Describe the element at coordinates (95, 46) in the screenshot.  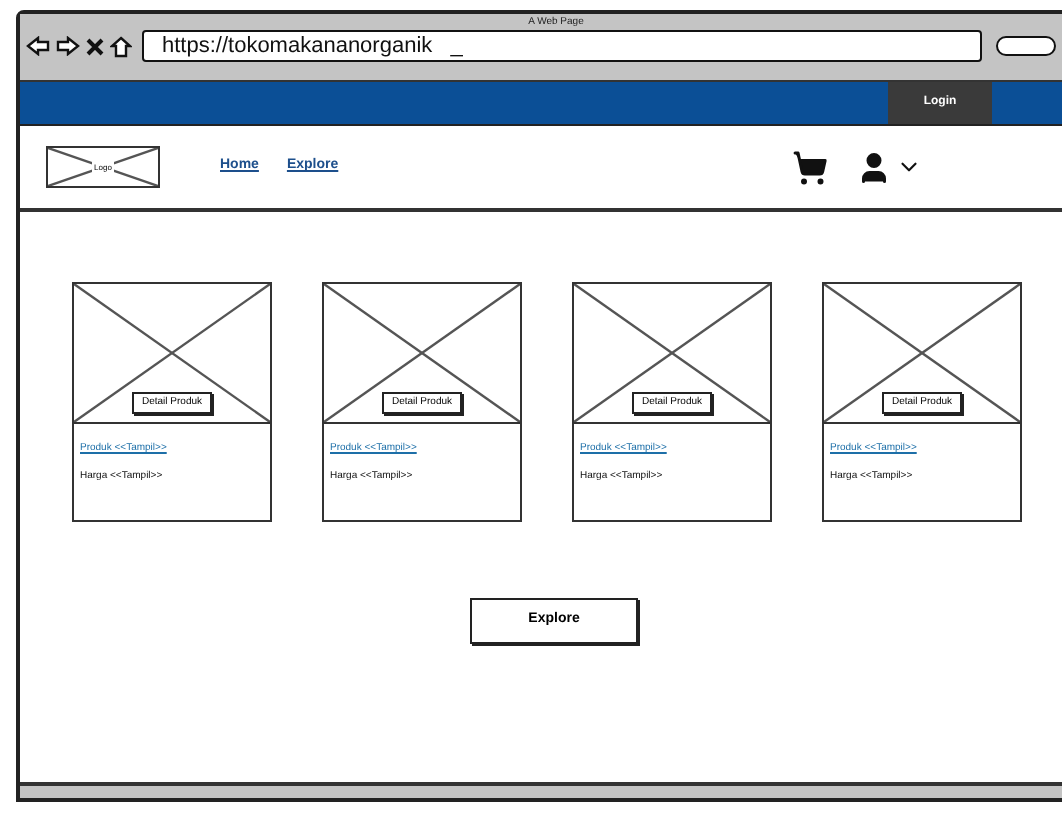
I see `close-icon` at that location.